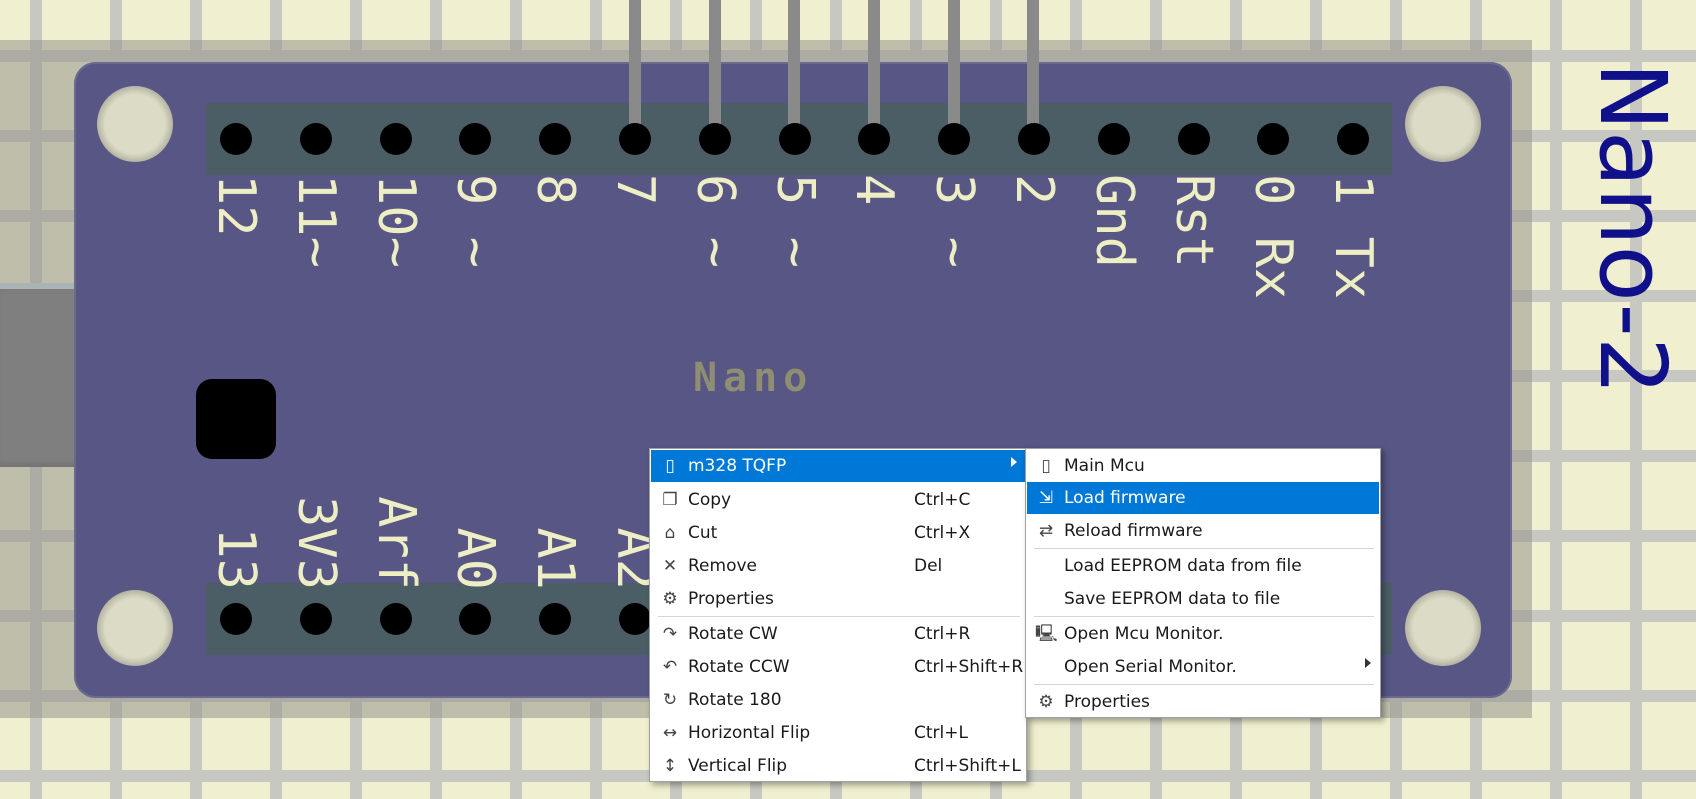 This screenshot has height=799, width=1696. Describe the element at coordinates (753, 378) in the screenshot. I see `board-name: Nano` at that location.